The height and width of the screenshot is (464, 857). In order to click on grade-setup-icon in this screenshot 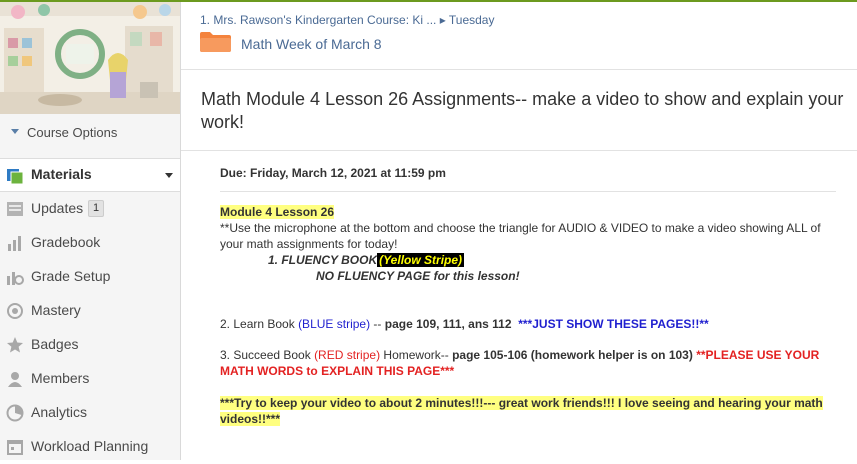, I will do `click(15, 278)`.